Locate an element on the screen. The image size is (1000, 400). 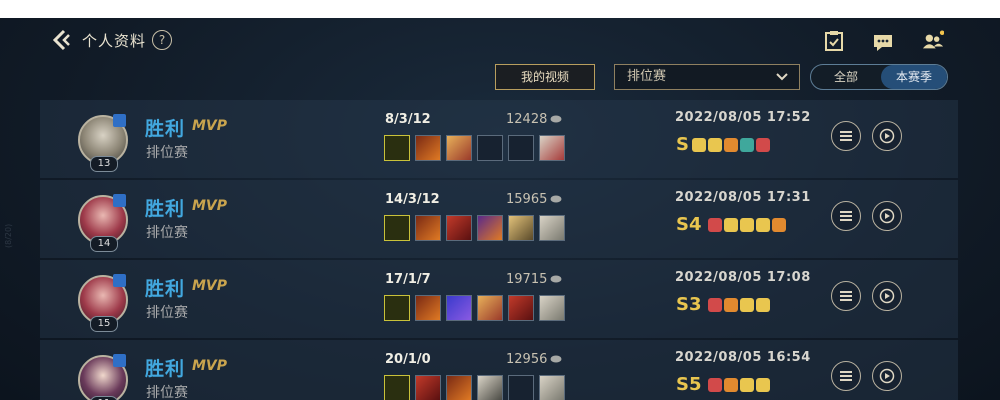
rank-grade: S is located at coordinates (682, 144).